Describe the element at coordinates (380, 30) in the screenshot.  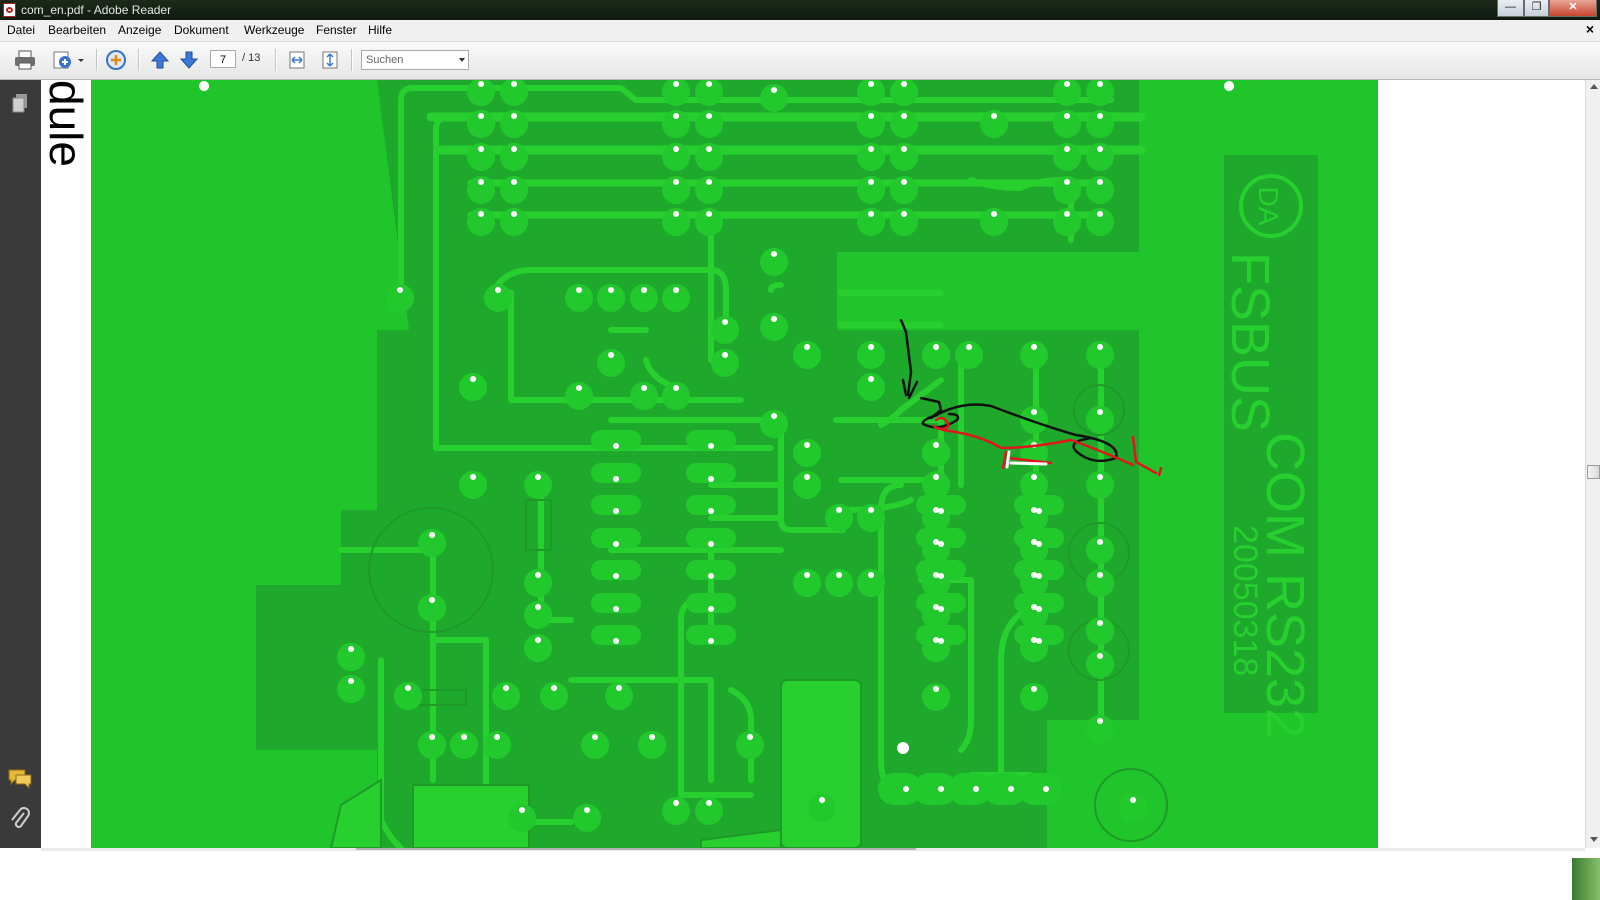
I see `menu-hilfe: Hilfe` at that location.